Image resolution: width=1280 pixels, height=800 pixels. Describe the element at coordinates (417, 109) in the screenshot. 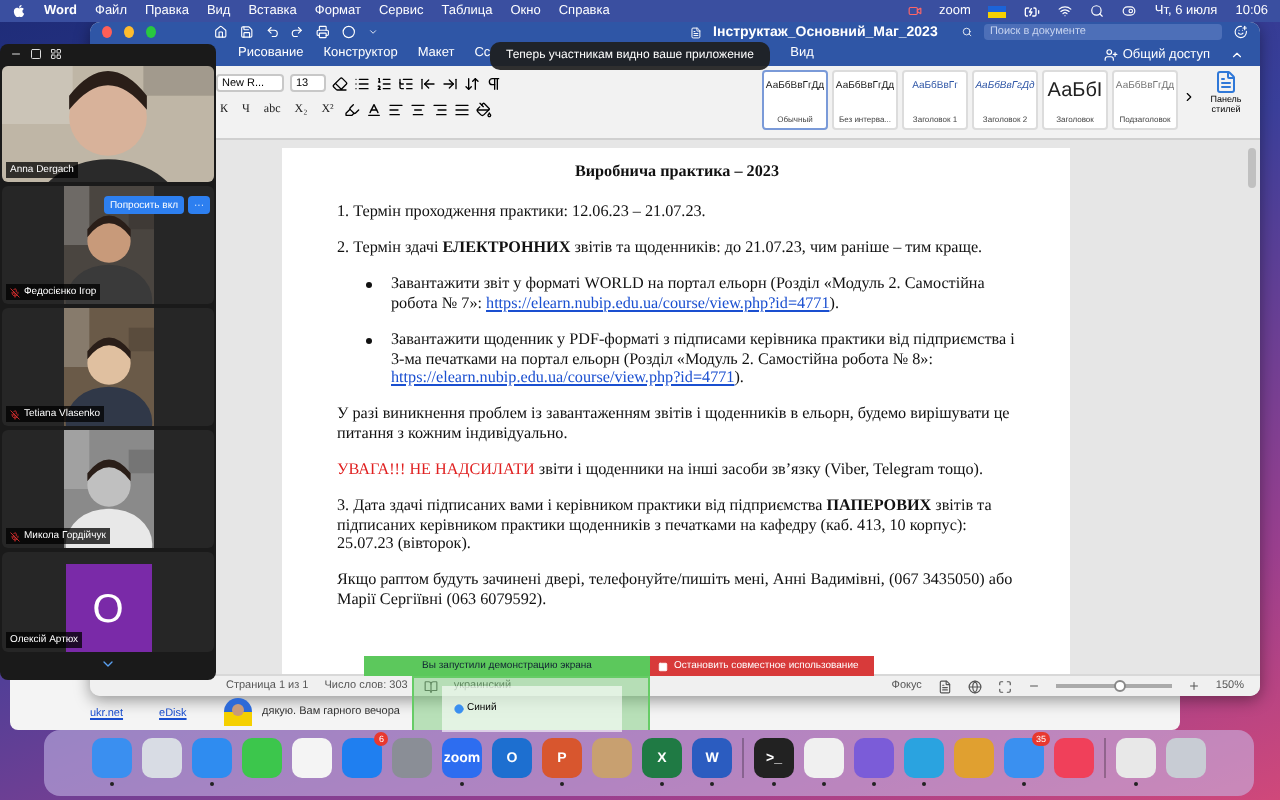

I see `align-center-icon` at that location.